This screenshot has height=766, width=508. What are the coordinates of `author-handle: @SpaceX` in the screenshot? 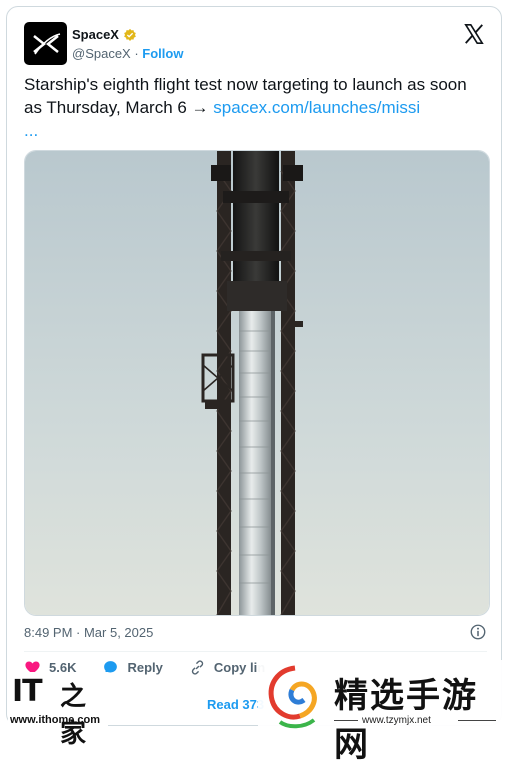 It's located at (101, 53).